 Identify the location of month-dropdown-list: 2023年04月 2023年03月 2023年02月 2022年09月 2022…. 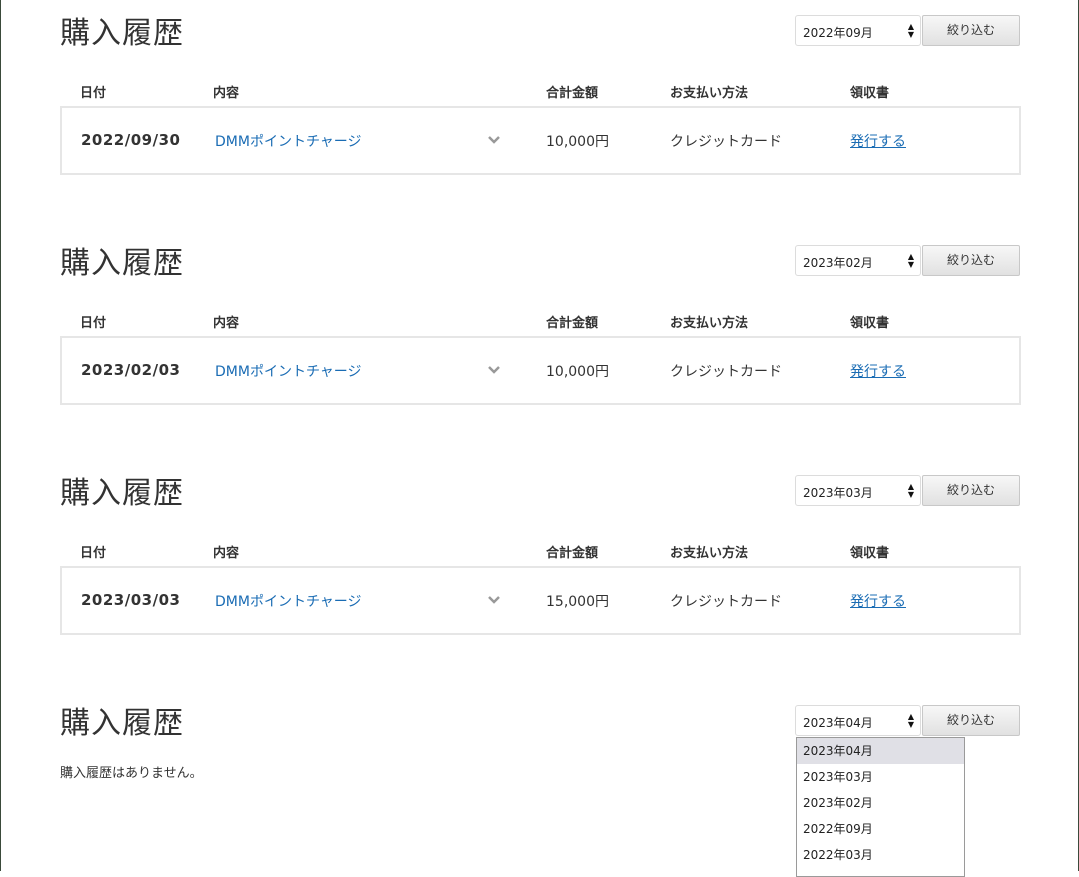
(880, 807).